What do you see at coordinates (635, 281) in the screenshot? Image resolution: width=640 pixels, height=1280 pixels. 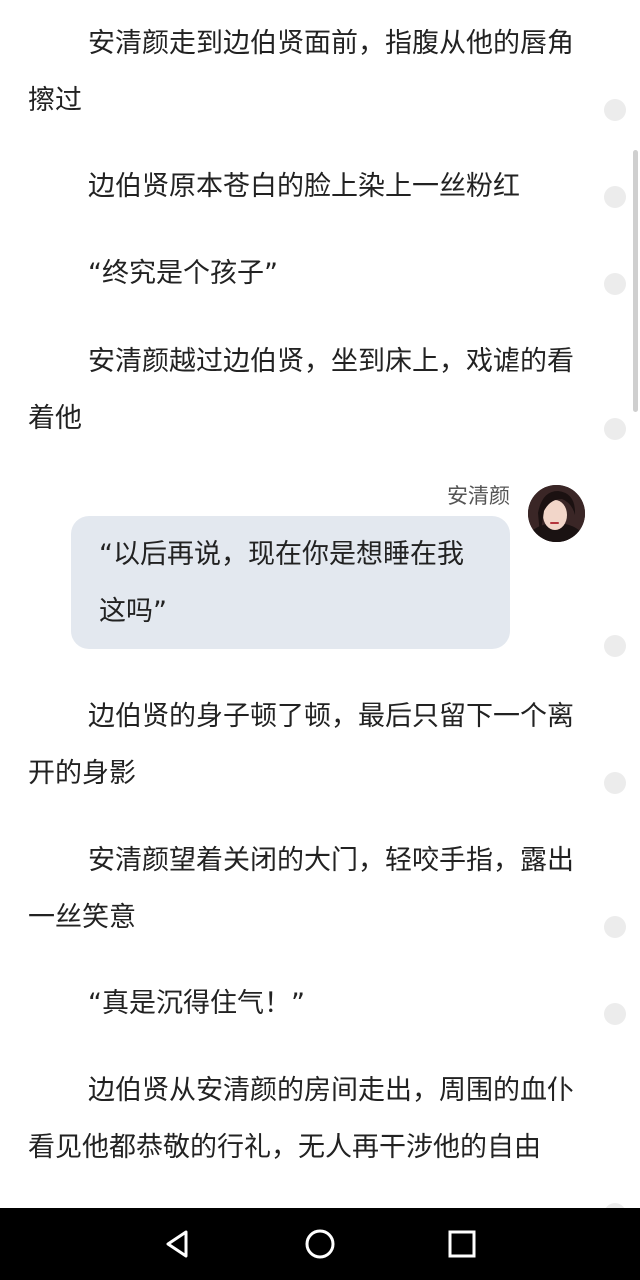 I see `scrollbar` at bounding box center [635, 281].